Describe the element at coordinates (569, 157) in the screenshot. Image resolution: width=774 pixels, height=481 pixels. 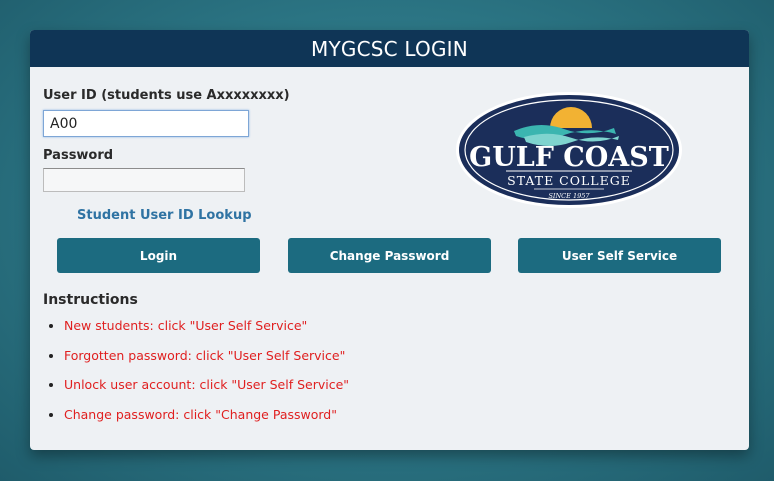
I see `logo-name: GULF COAST` at that location.